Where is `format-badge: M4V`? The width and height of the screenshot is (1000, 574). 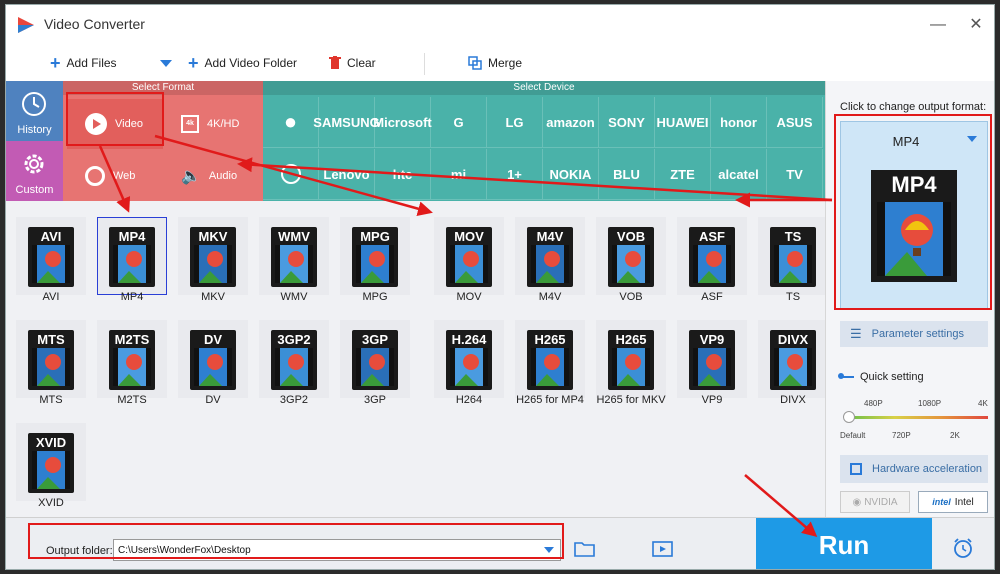 format-badge: M4V is located at coordinates (550, 257).